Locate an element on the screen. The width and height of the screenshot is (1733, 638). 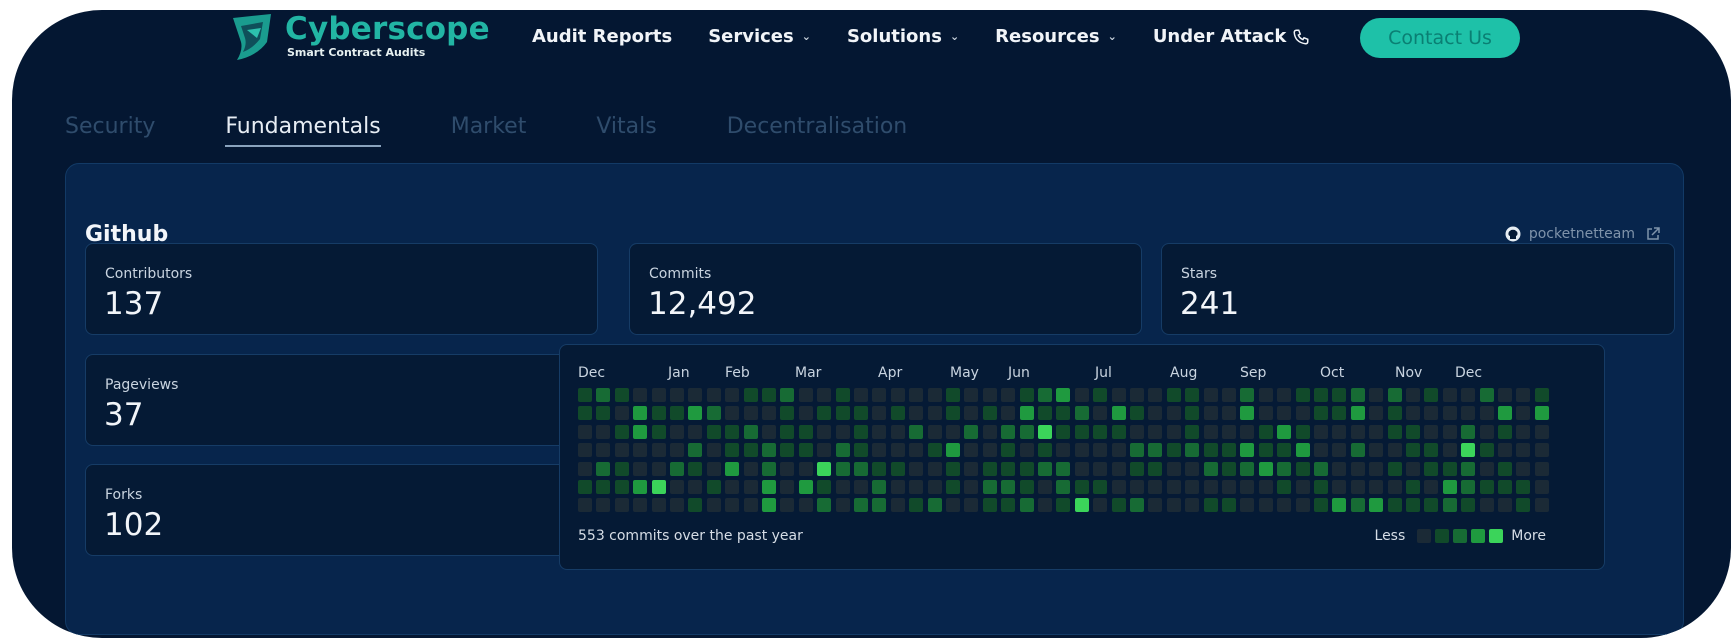
nav-resources: Resources ⌄ is located at coordinates (1056, 36).